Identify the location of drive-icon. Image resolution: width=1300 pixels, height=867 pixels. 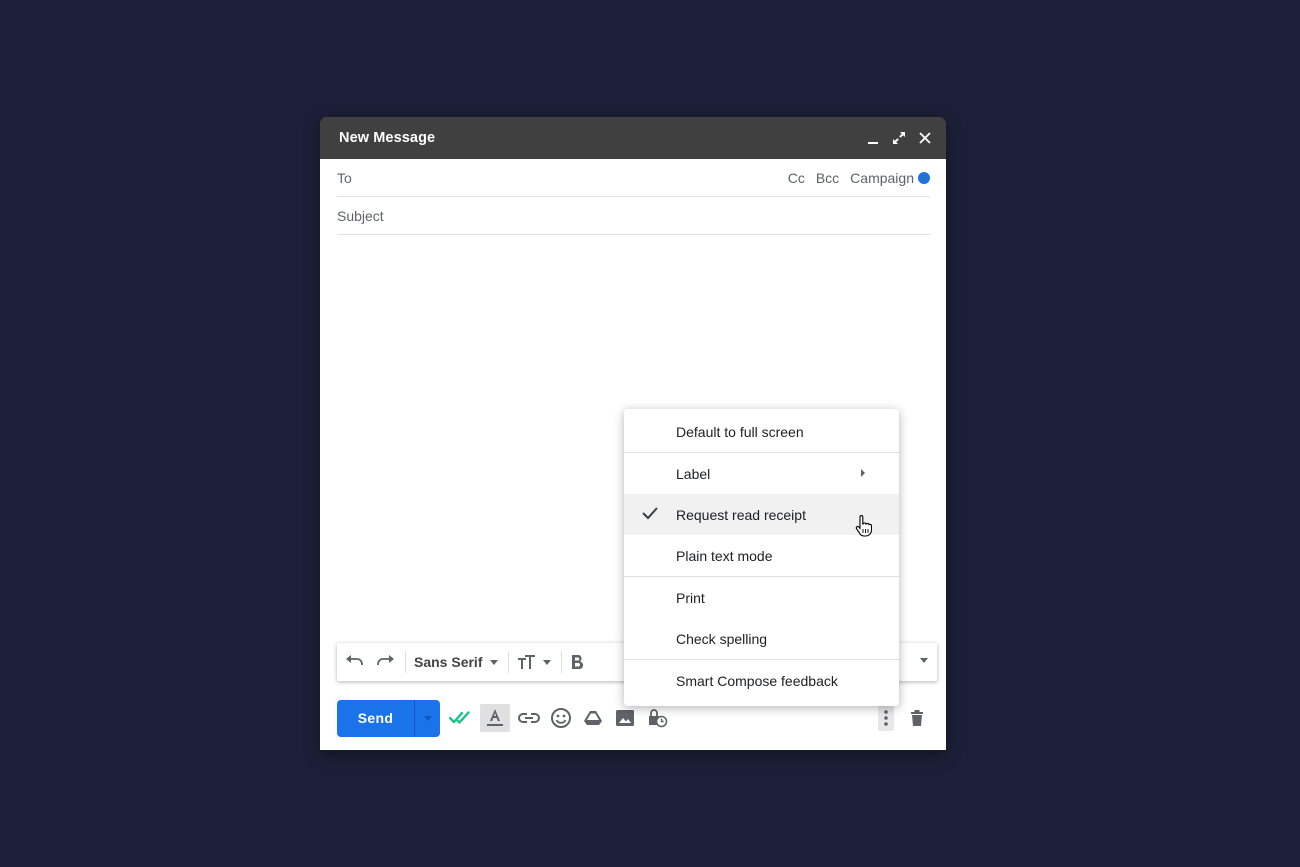
(593, 718).